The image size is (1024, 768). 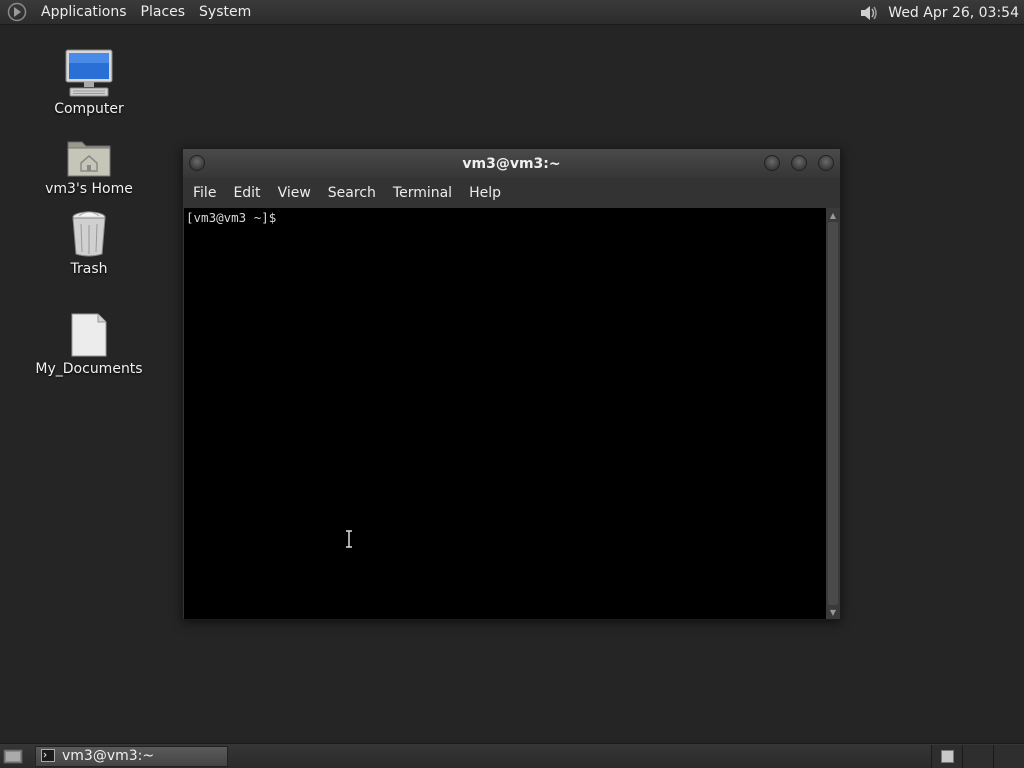 What do you see at coordinates (48, 756) in the screenshot?
I see `terminal-icon` at bounding box center [48, 756].